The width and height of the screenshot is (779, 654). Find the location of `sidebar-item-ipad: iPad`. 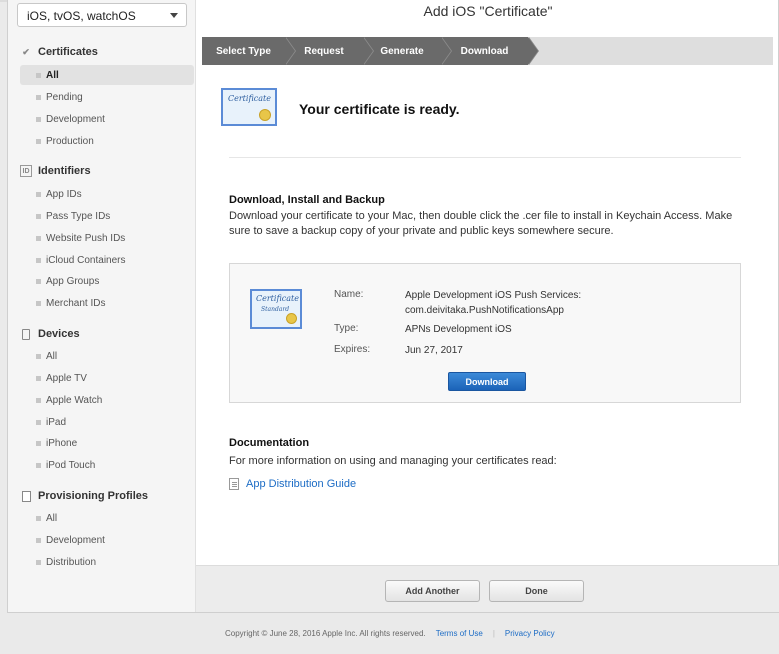

sidebar-item-ipad: iPad is located at coordinates (107, 422).